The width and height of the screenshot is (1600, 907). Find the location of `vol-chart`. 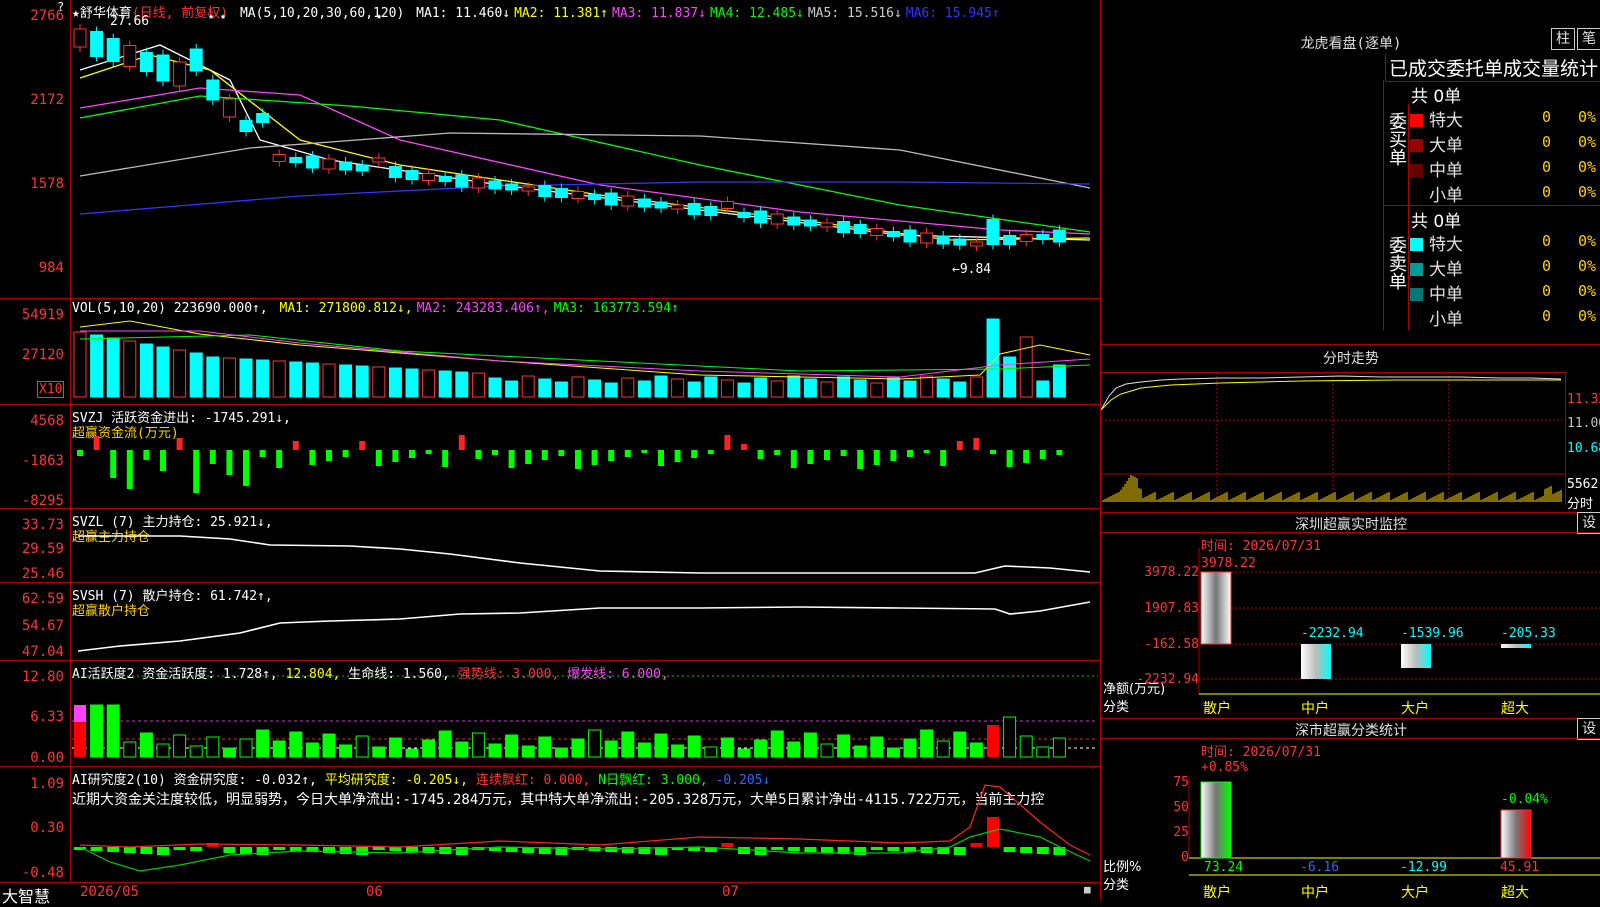

vol-chart is located at coordinates (582, 358).